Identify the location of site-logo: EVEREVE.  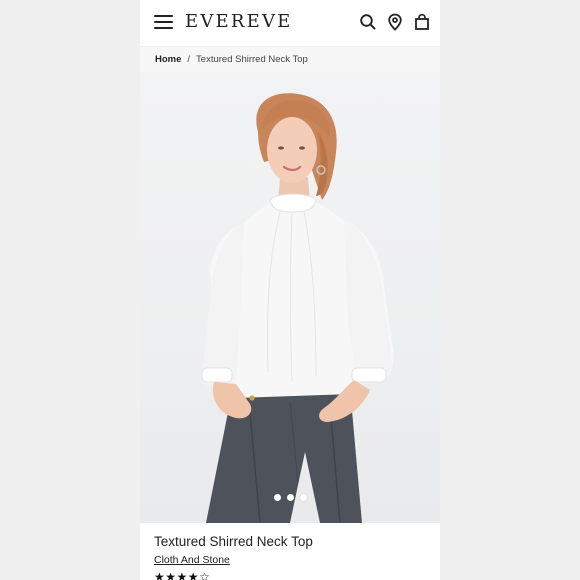
(239, 21).